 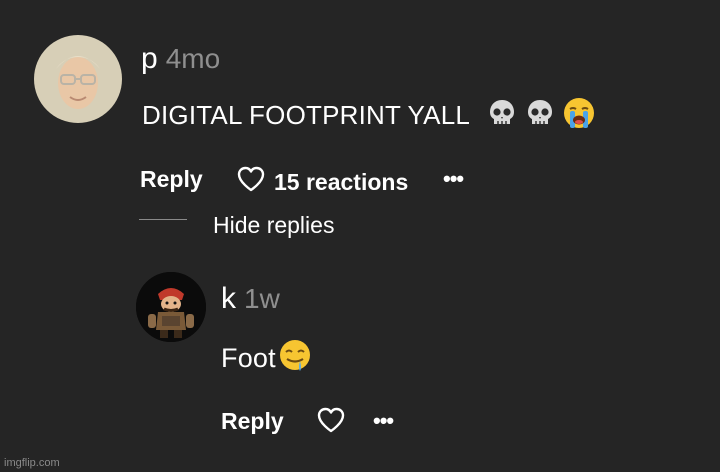 I want to click on comment-more-options-icon: •••, so click(x=453, y=179).